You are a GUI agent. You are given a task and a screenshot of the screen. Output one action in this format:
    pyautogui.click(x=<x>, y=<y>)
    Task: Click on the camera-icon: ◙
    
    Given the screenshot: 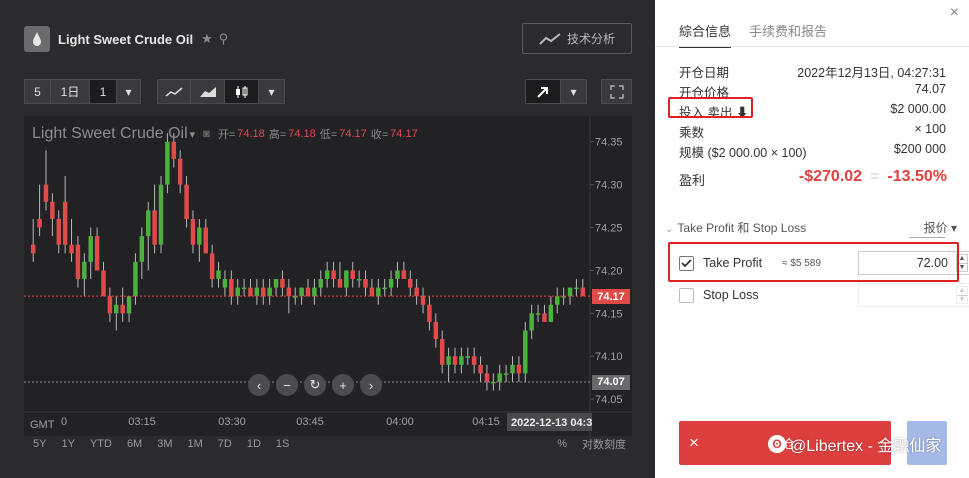 What is the action you would take?
    pyautogui.click(x=206, y=134)
    